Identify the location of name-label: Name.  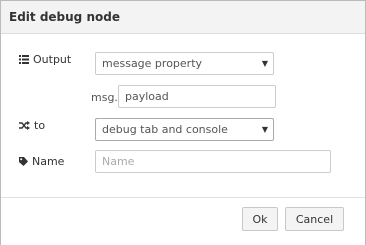
(48, 161).